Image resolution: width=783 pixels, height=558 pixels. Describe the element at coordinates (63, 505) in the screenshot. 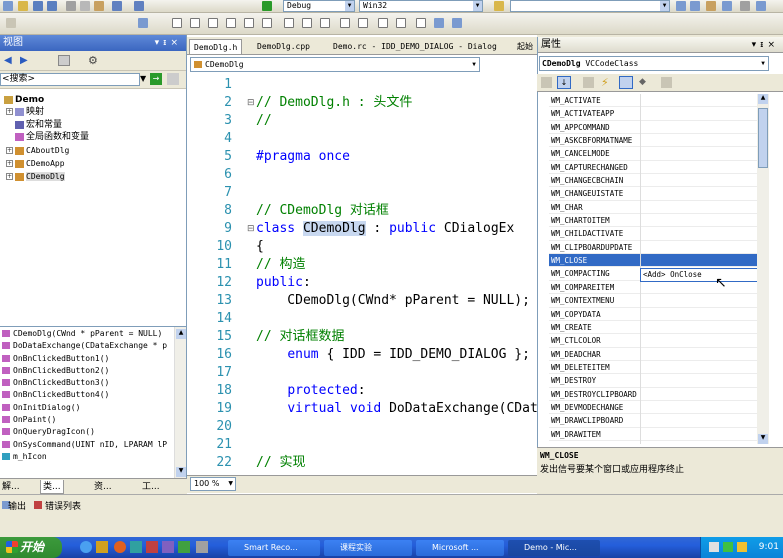

I see `tab-error-list: 错误列表` at that location.